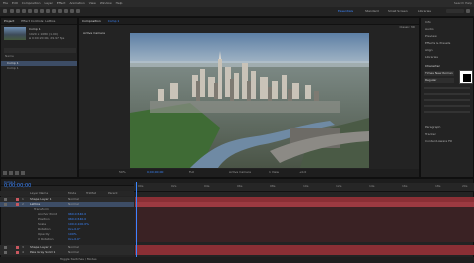 Image resolution: width=474 pixels, height=263 pixels. Describe the element at coordinates (106, 3) in the screenshot. I see `menu-window: Window` at that location.